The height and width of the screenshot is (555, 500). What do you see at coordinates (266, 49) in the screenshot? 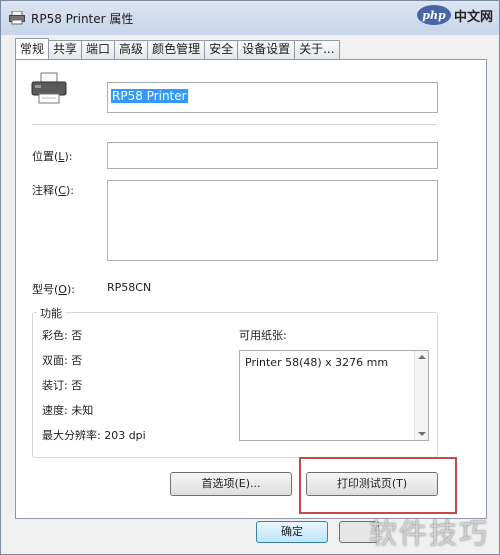
I see `tab-device-settings: 设备设置` at bounding box center [266, 49].